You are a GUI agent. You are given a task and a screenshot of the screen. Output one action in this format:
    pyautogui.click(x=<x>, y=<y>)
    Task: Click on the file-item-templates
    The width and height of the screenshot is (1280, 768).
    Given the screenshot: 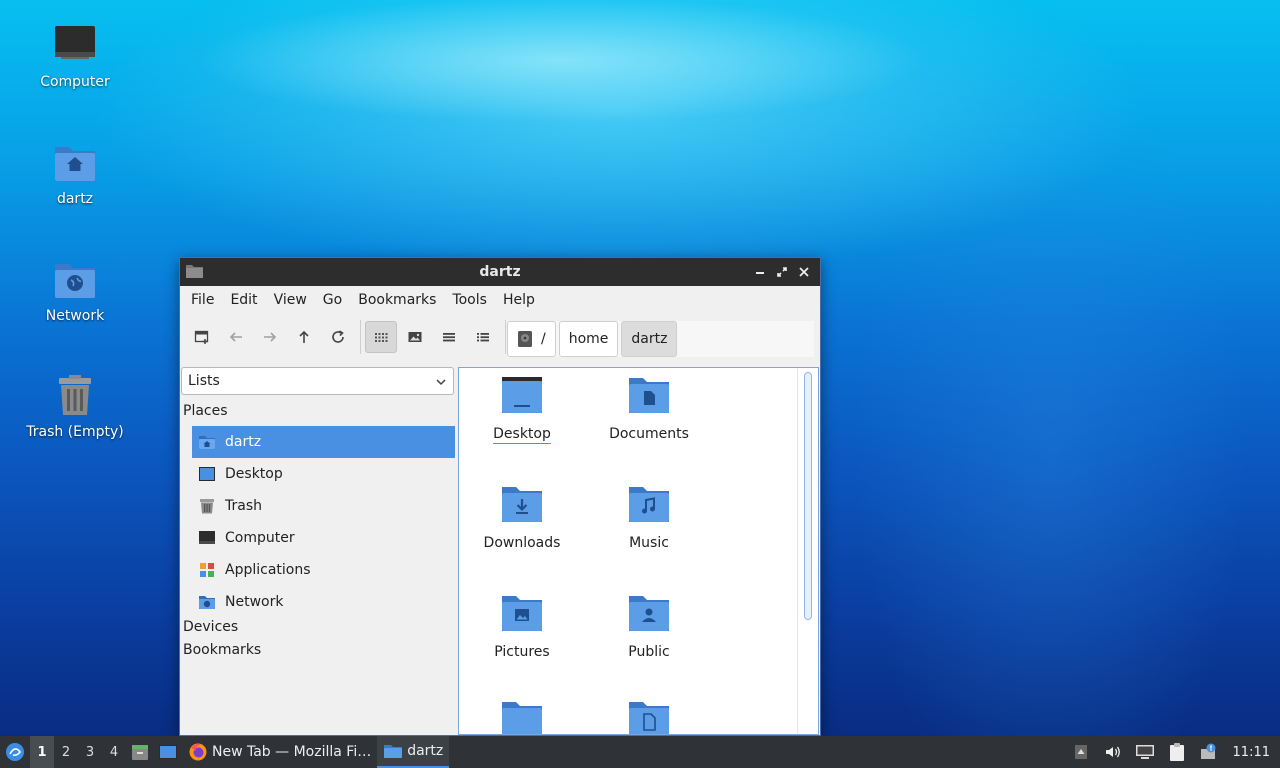 What is the action you would take?
    pyautogui.click(x=522, y=716)
    